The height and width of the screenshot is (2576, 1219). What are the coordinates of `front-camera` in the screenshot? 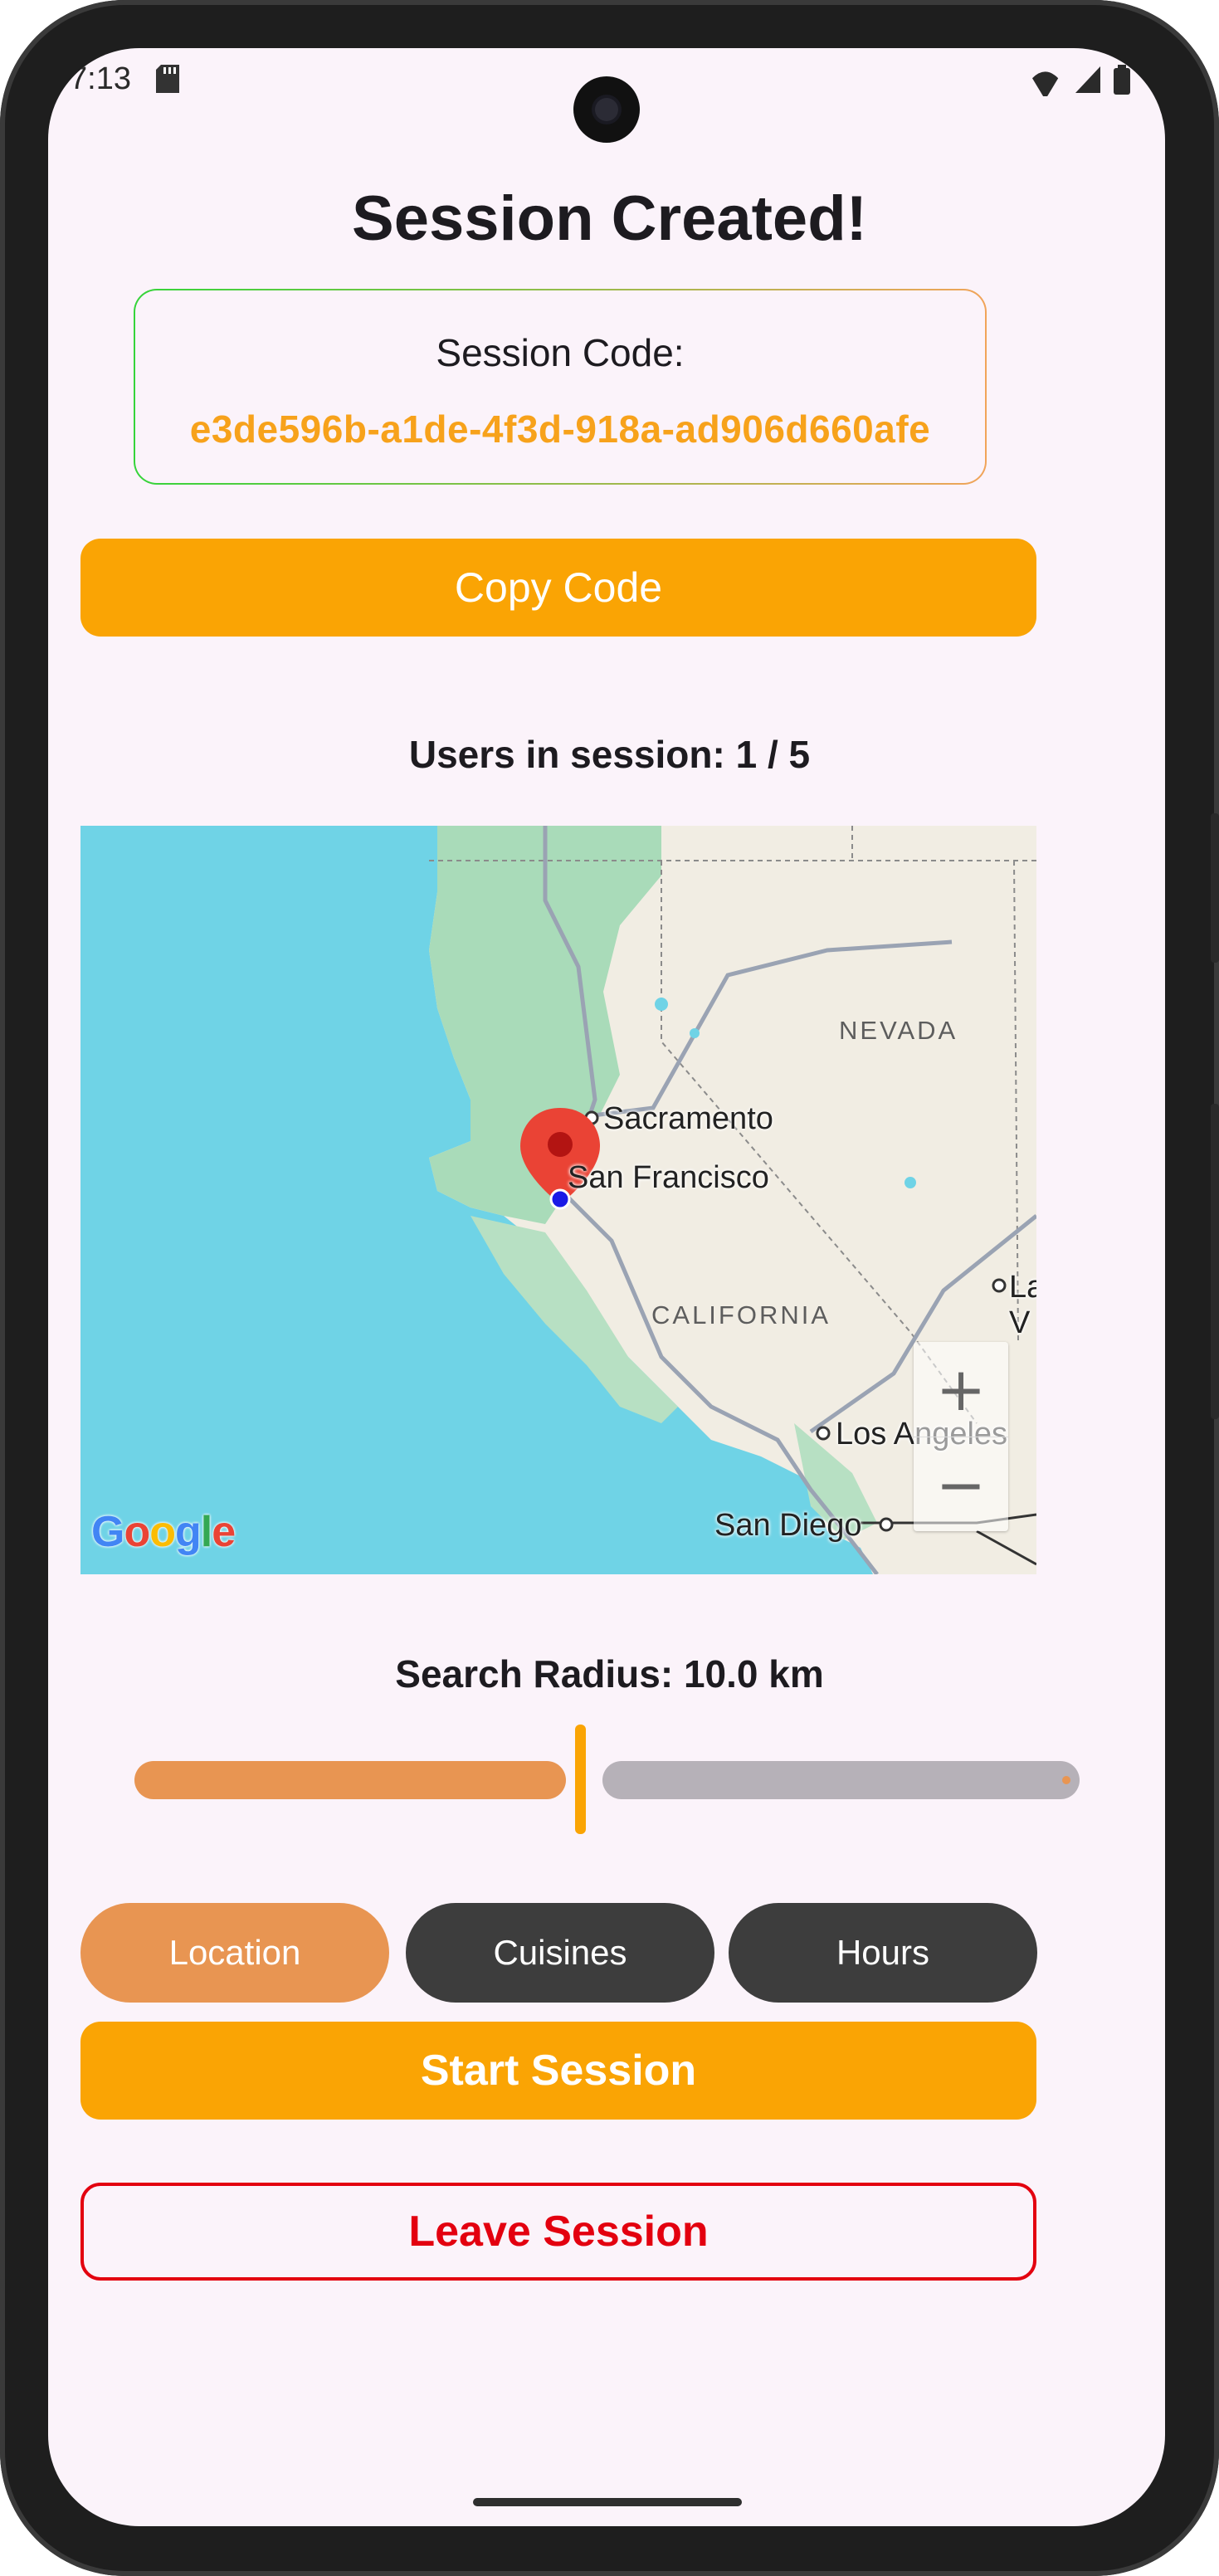 It's located at (607, 109).